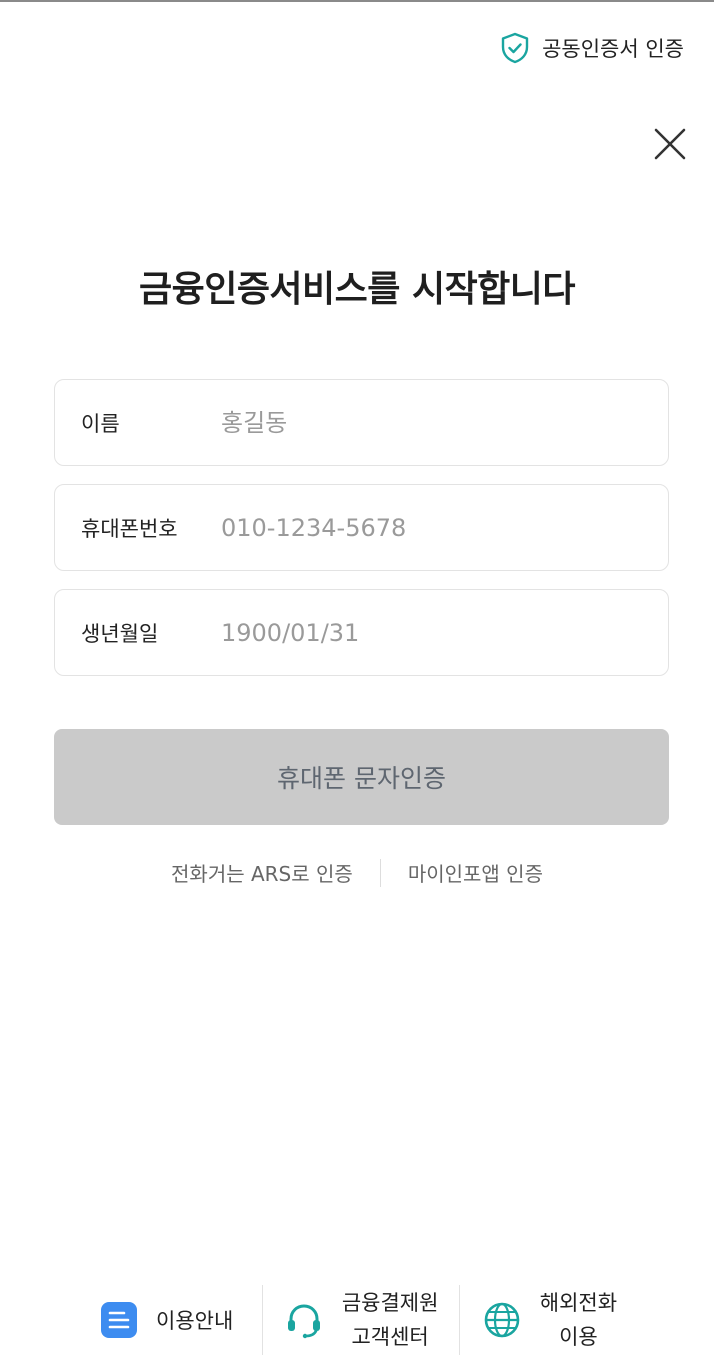 Image resolution: width=714 pixels, height=1357 pixels. I want to click on certificate-auth-label: 공동인증서 인증, so click(613, 49).